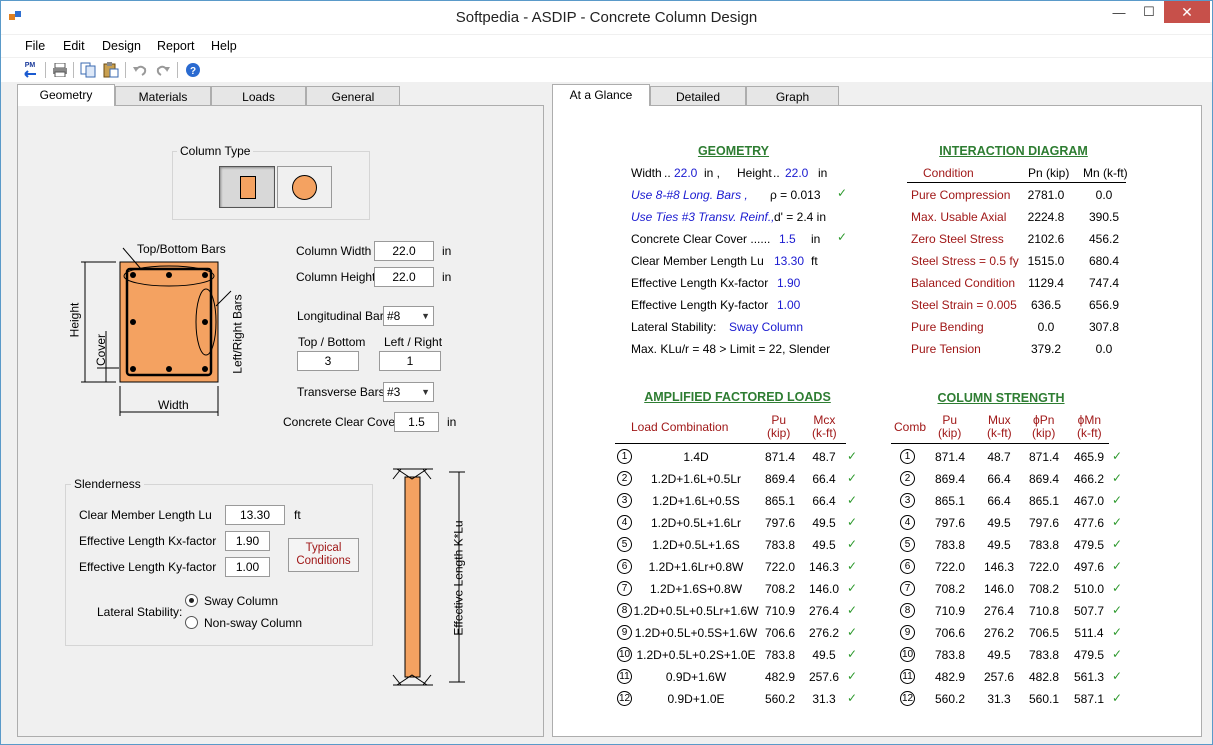 The image size is (1213, 745). What do you see at coordinates (66, 95) in the screenshot?
I see `tab-geometry: Geometry` at bounding box center [66, 95].